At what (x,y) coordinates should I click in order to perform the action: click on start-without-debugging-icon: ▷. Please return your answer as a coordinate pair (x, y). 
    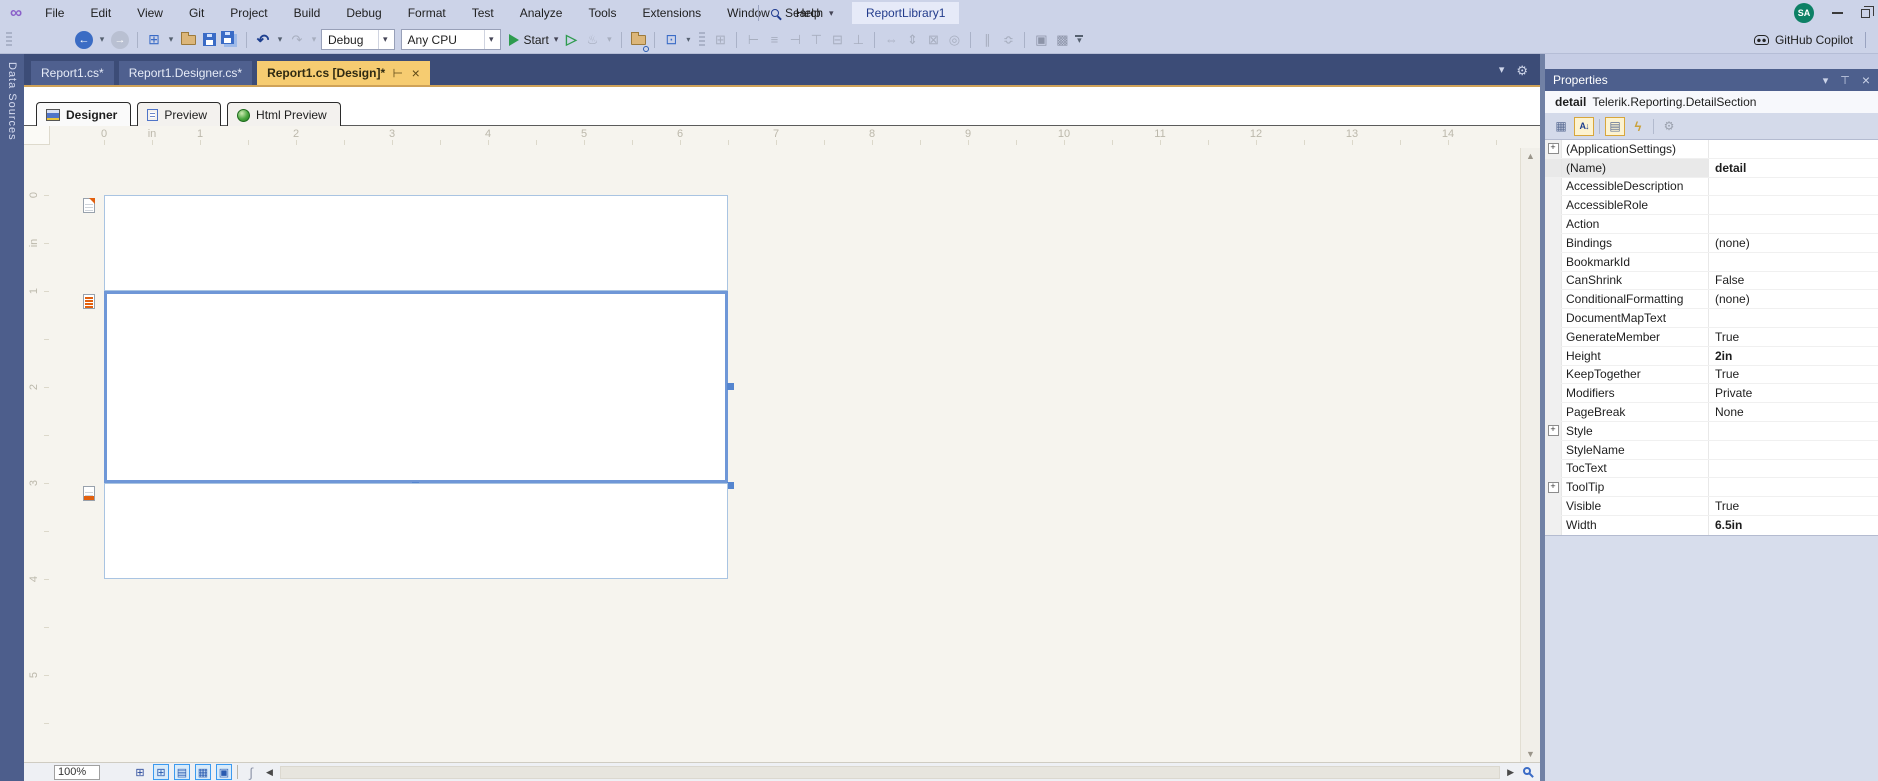
    Looking at the image, I should click on (571, 40).